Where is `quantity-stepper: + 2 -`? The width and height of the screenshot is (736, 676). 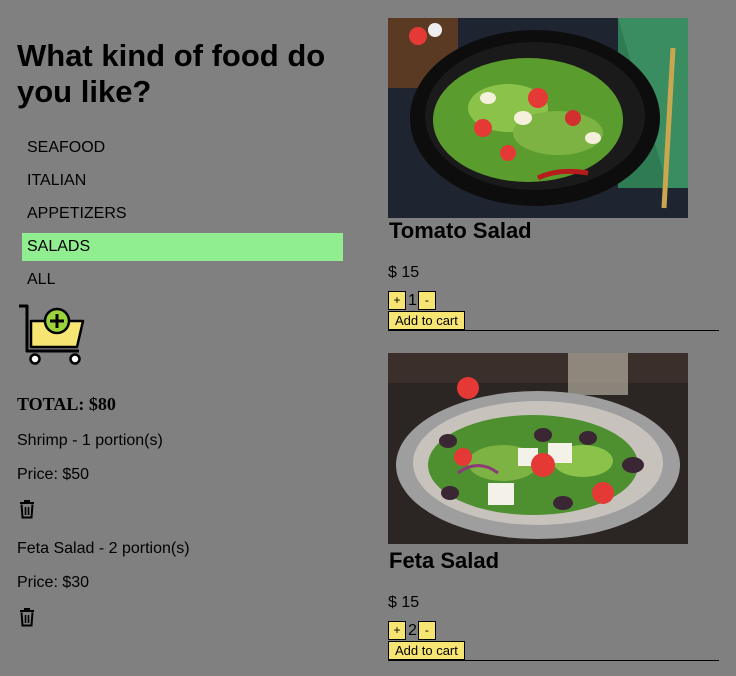
quantity-stepper: + 2 - is located at coordinates (553, 630).